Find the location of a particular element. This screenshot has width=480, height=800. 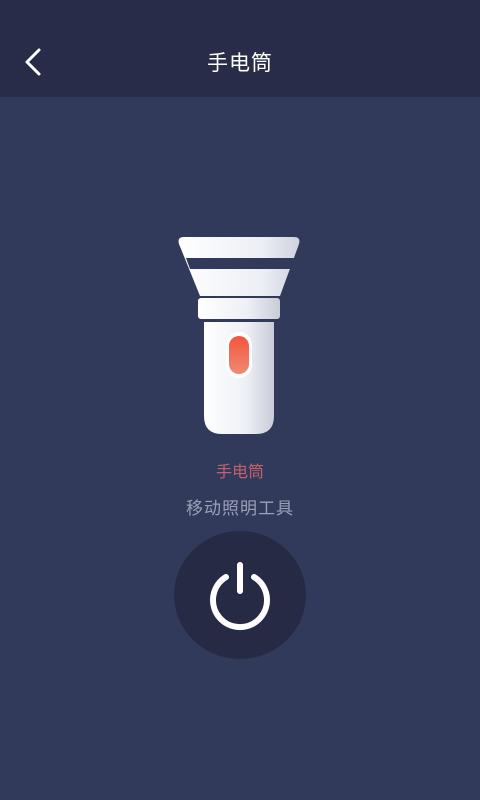

power-icon is located at coordinates (240, 596).